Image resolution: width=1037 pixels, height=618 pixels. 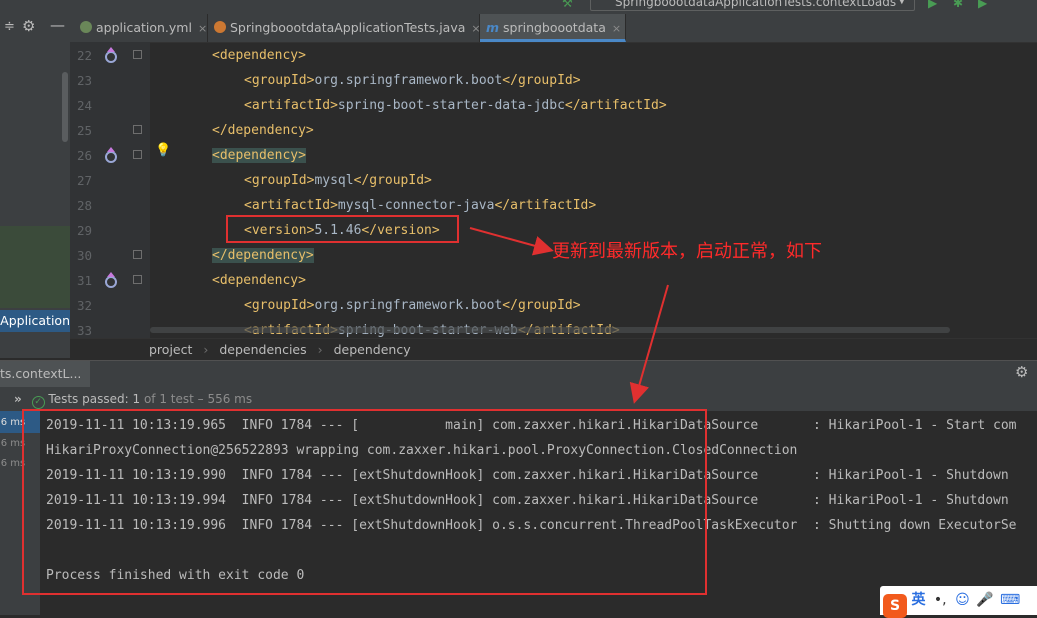 I want to click on ime-toolbar: S 英 •, ☺ 🎤 ⌨, so click(x=958, y=602).